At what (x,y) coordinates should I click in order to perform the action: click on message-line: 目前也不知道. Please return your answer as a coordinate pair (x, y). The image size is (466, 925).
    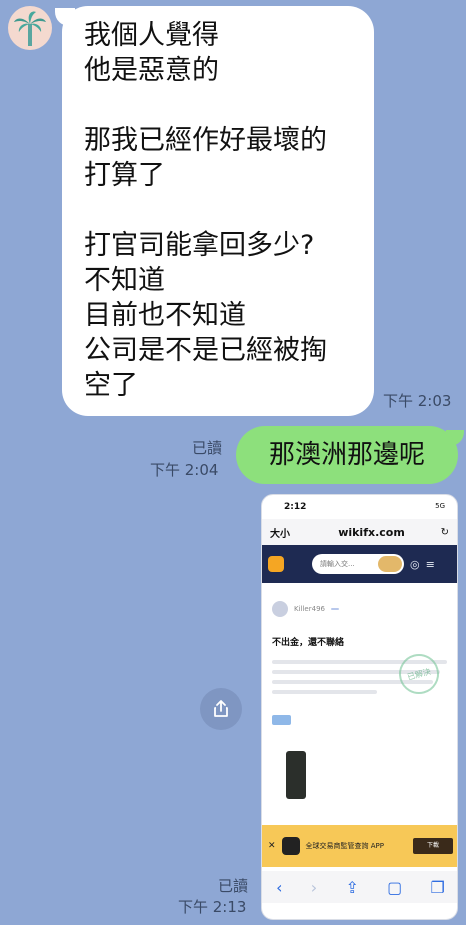
    Looking at the image, I should click on (165, 315).